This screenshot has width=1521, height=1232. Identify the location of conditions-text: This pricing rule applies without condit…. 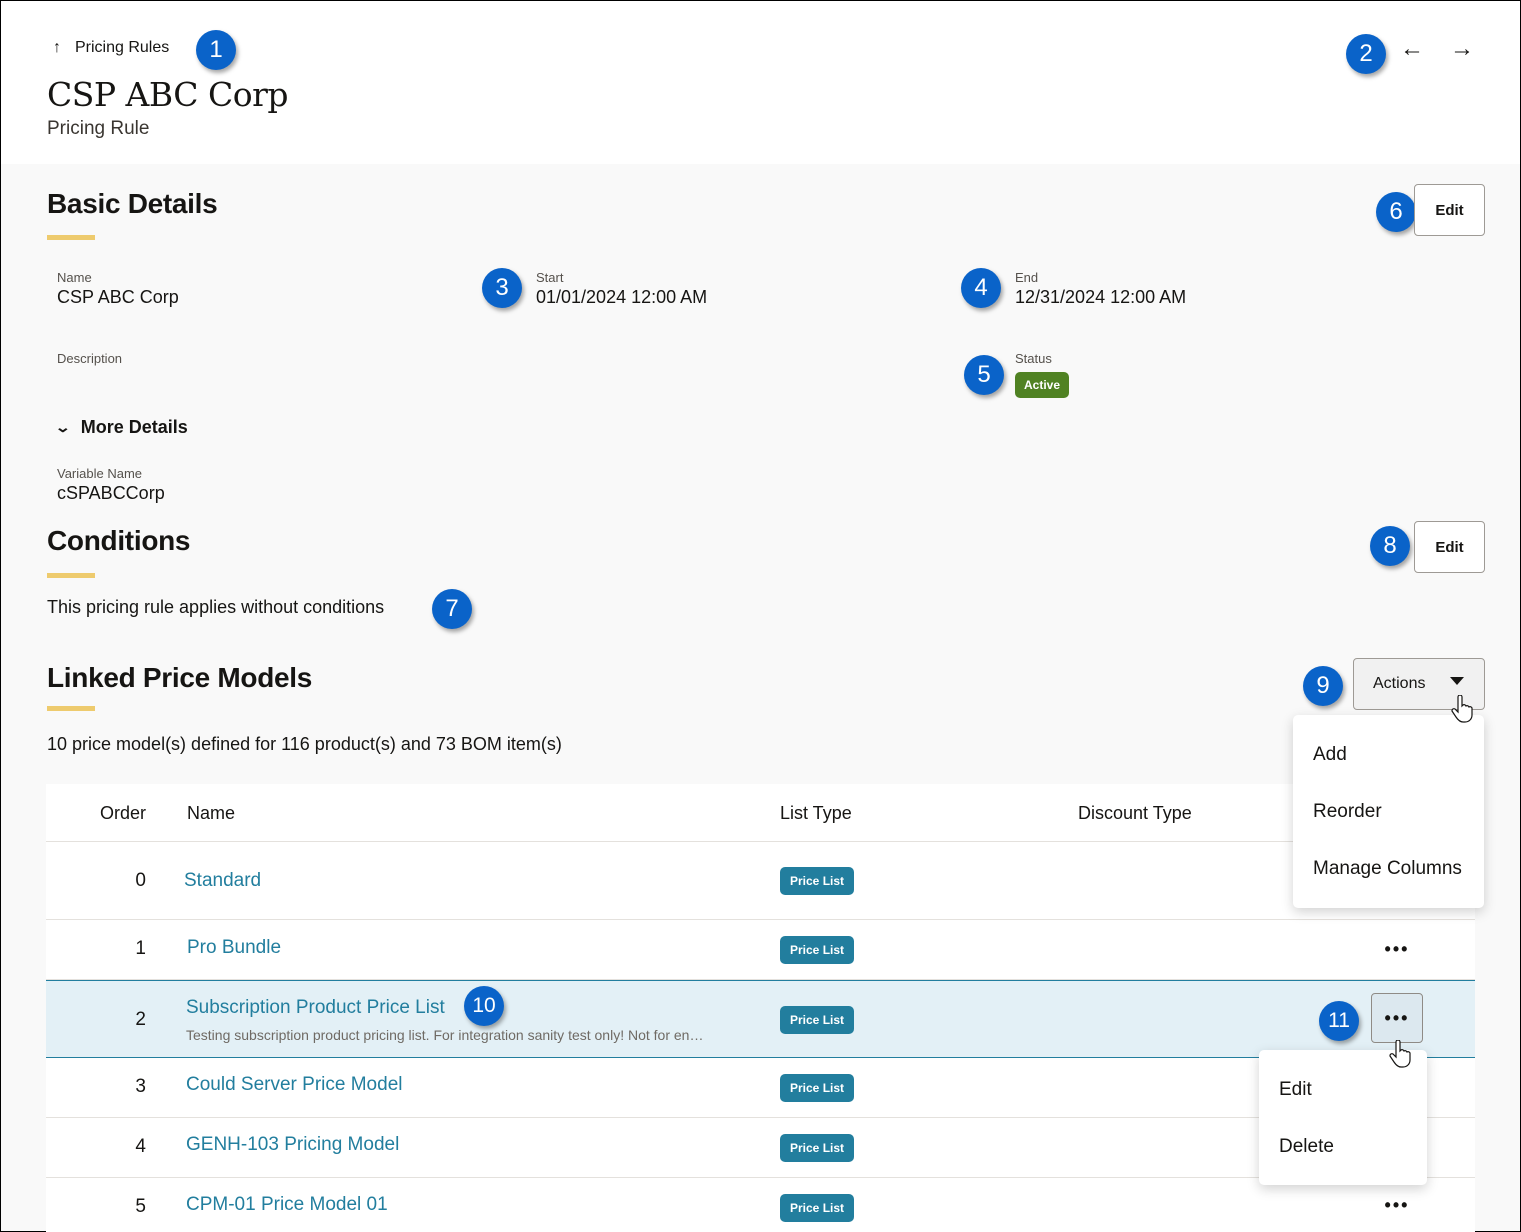
(216, 607).